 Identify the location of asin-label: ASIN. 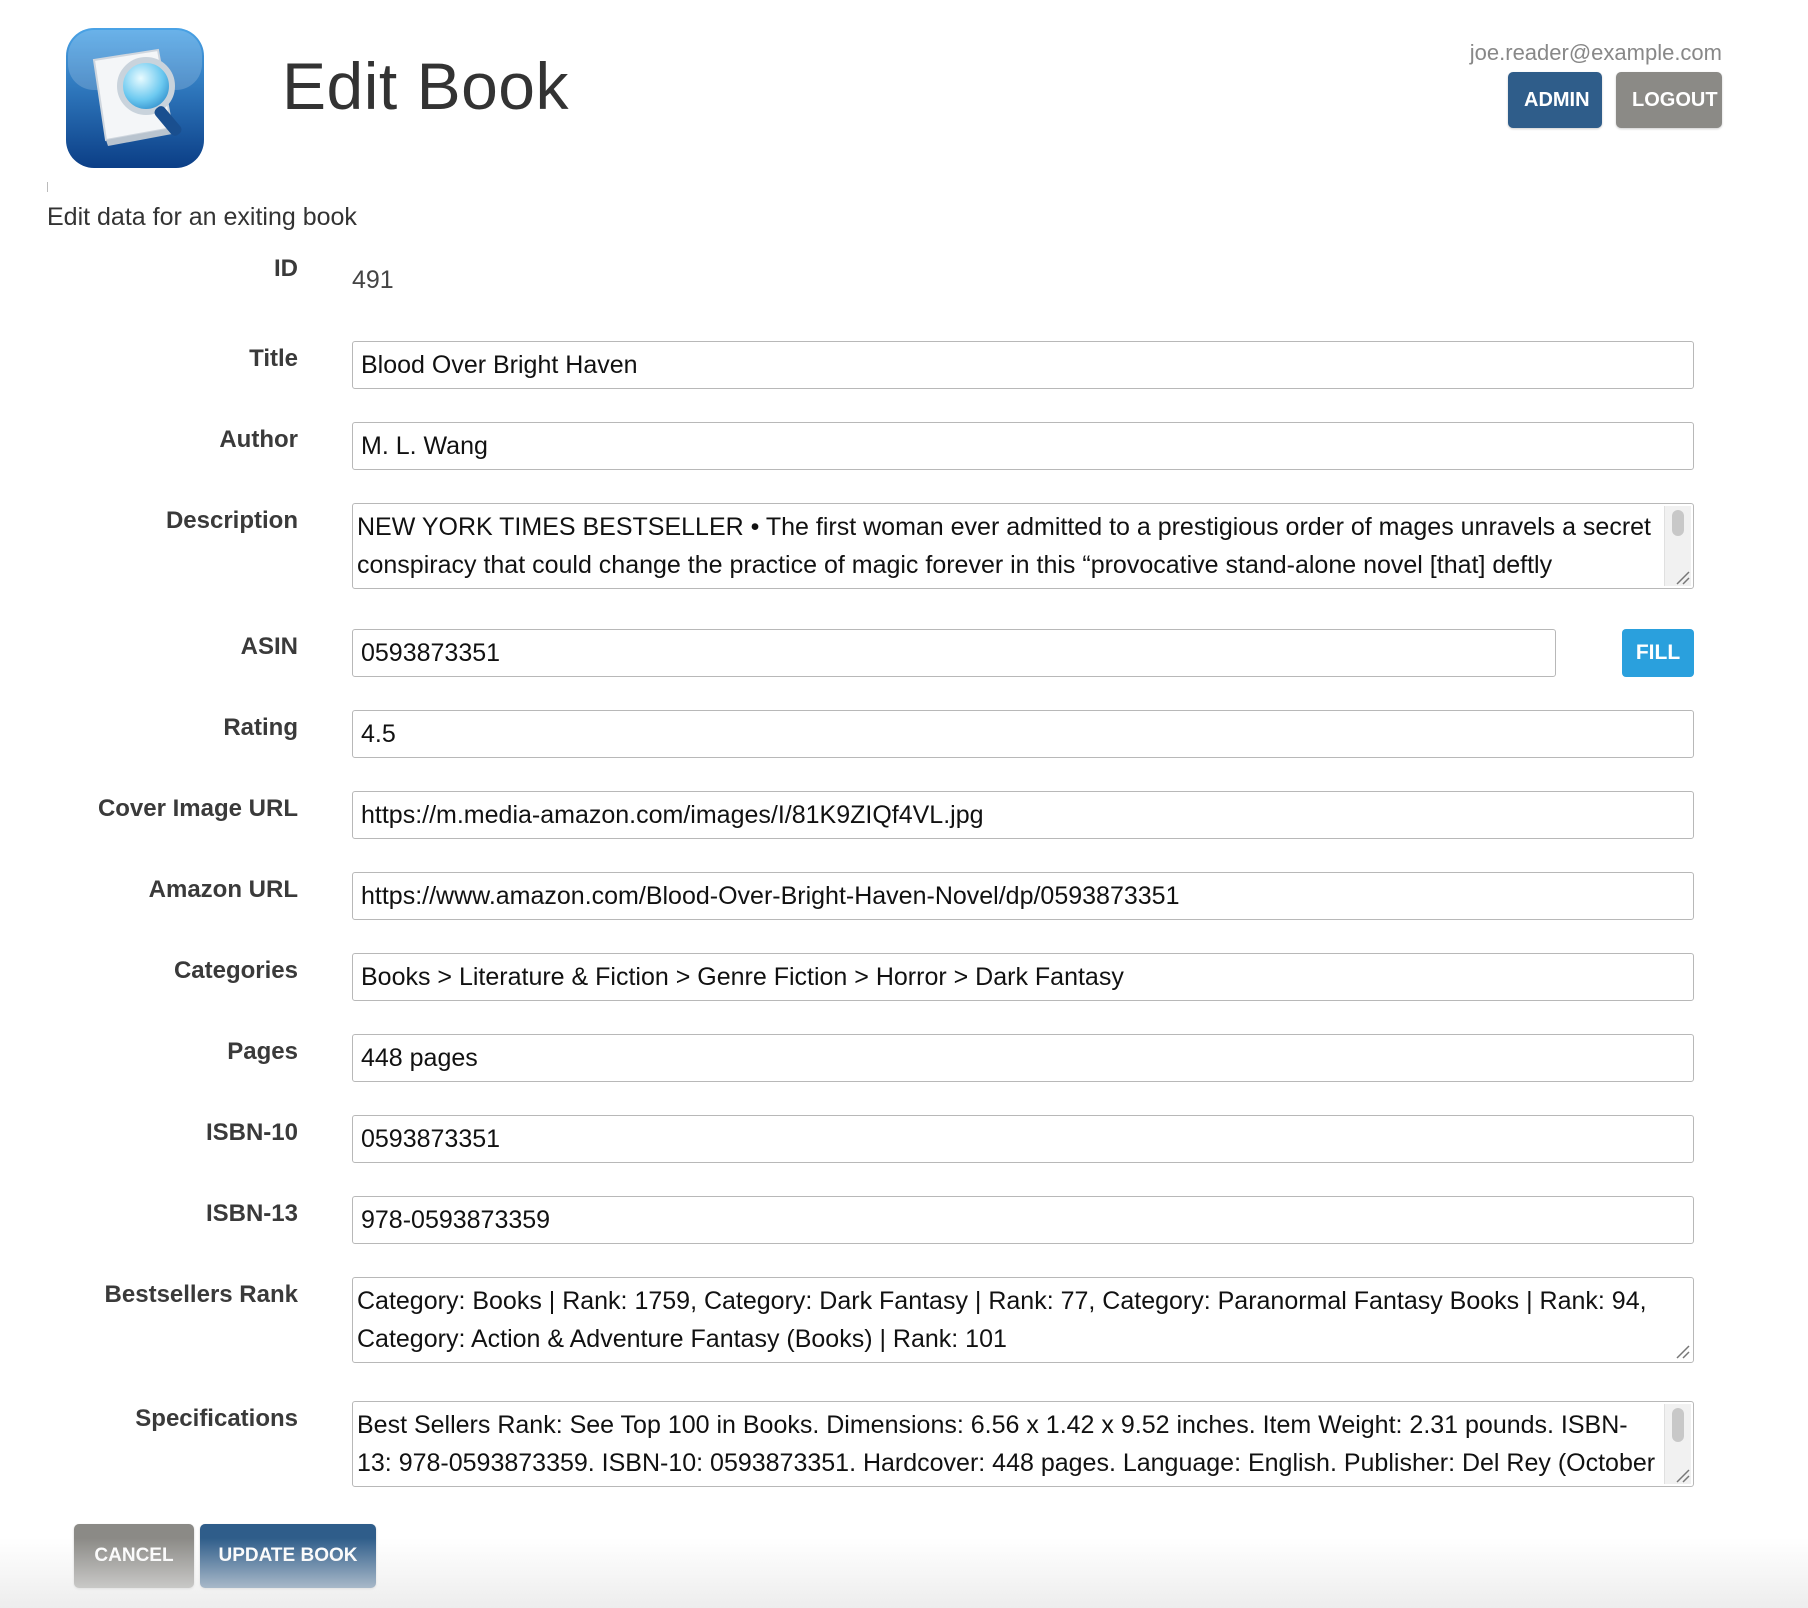
(269, 646).